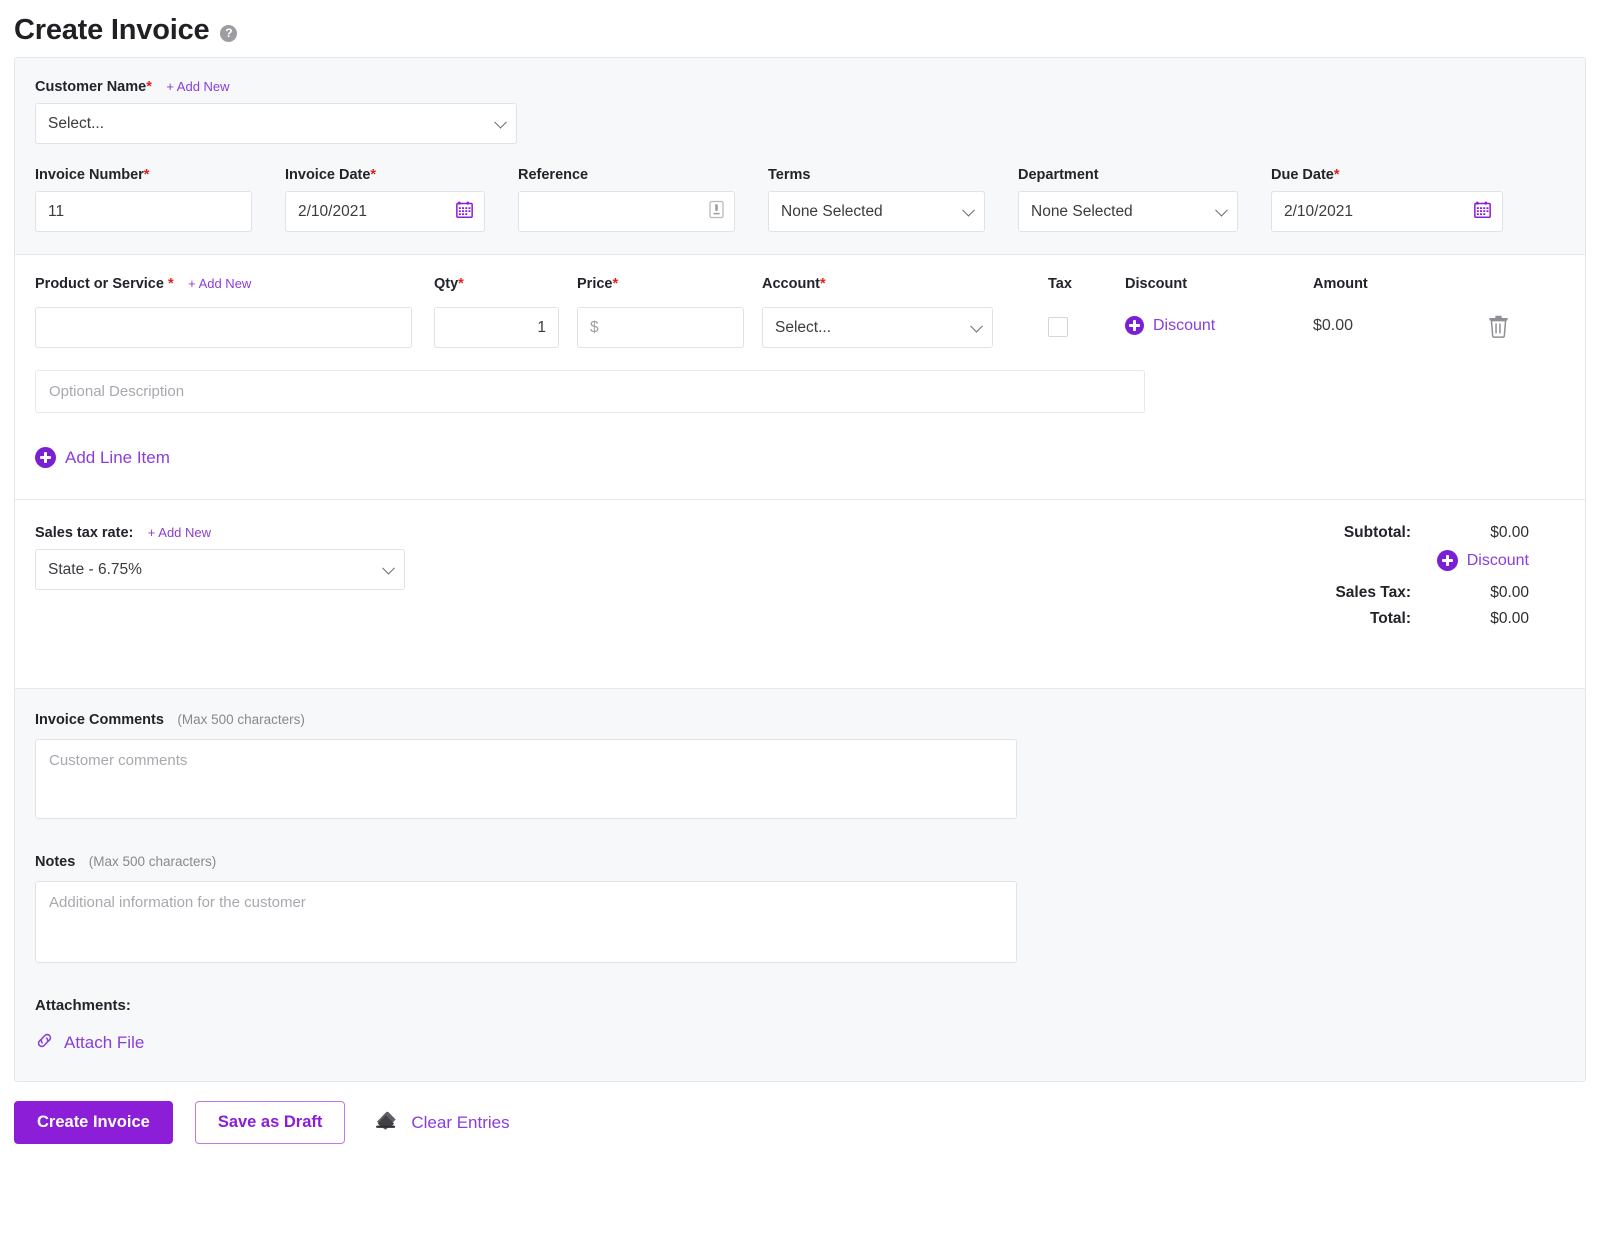  I want to click on invoice-comments-placeholder: Customer comments, so click(118, 760).